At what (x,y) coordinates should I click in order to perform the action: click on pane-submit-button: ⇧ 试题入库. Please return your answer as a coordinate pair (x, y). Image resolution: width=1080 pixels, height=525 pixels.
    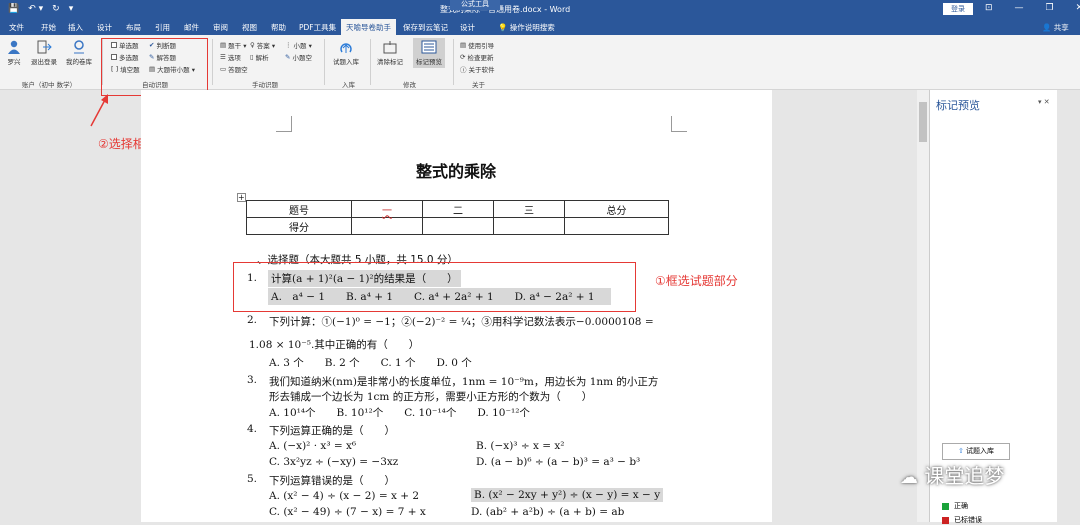
    Looking at the image, I should click on (976, 451).